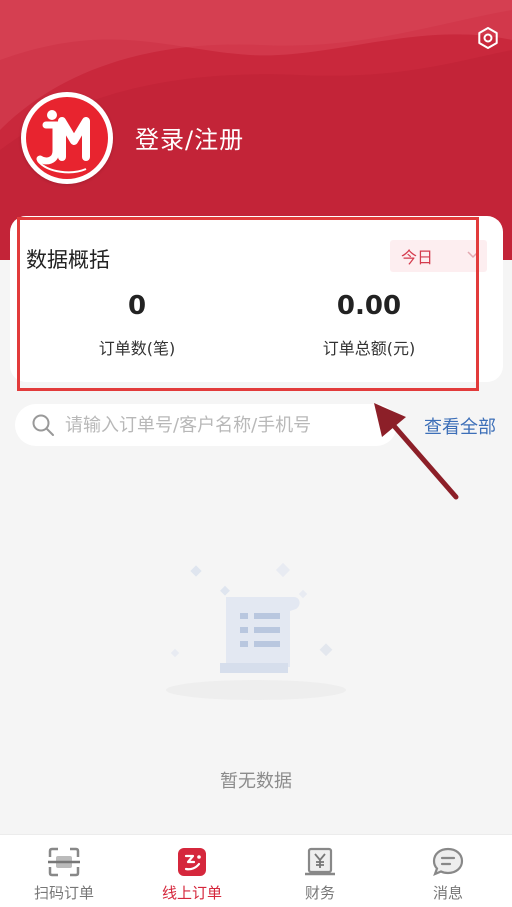  What do you see at coordinates (460, 426) in the screenshot?
I see `view-all-link: 查看全部` at bounding box center [460, 426].